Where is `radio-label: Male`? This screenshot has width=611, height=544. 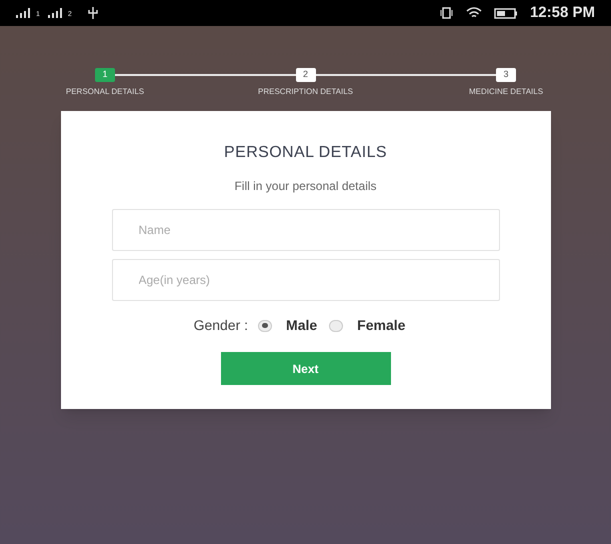 radio-label: Male is located at coordinates (302, 325).